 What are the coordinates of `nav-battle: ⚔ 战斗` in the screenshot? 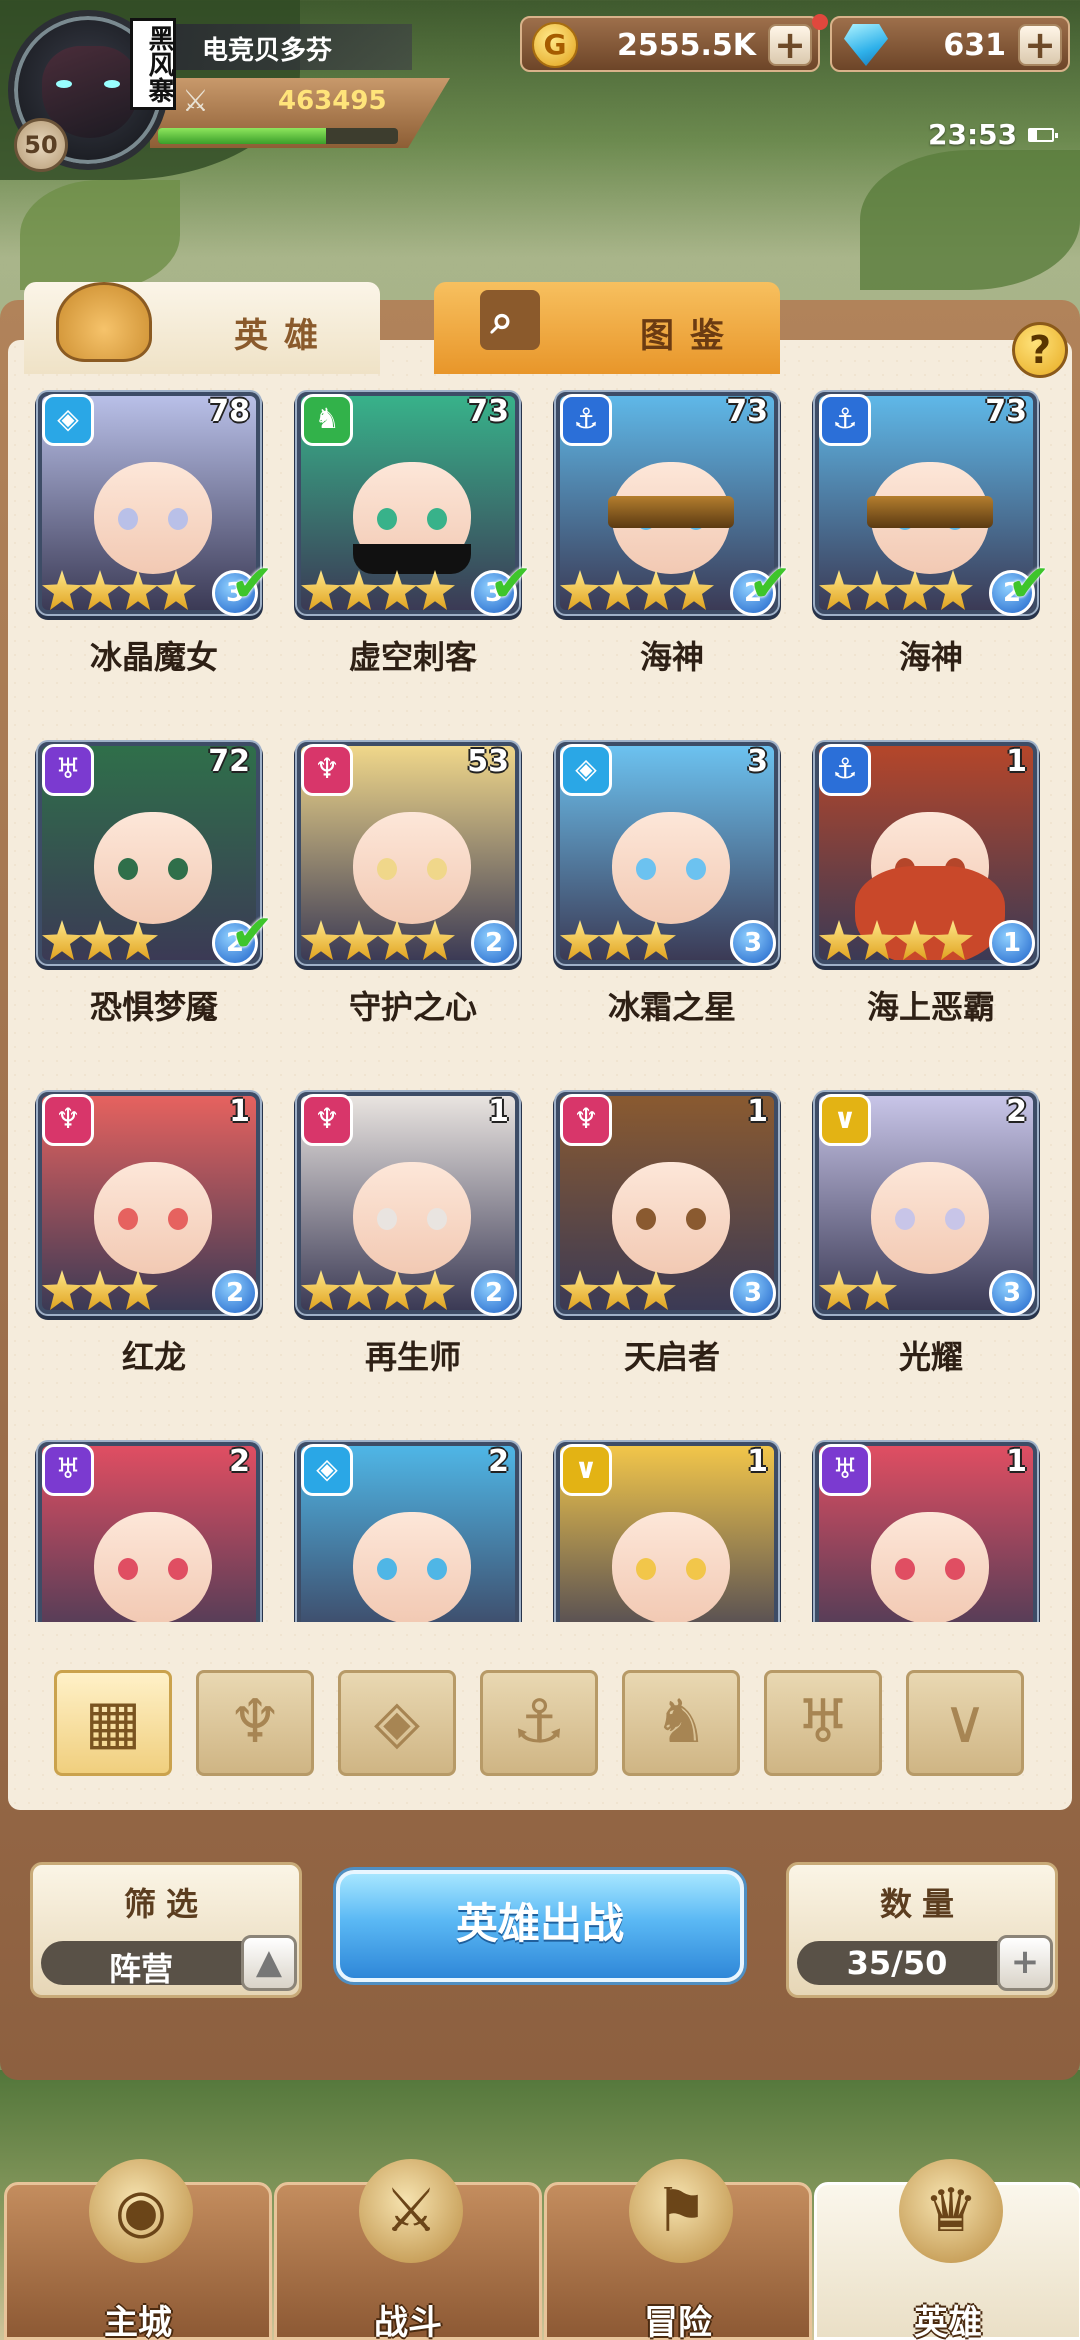 It's located at (408, 2249).